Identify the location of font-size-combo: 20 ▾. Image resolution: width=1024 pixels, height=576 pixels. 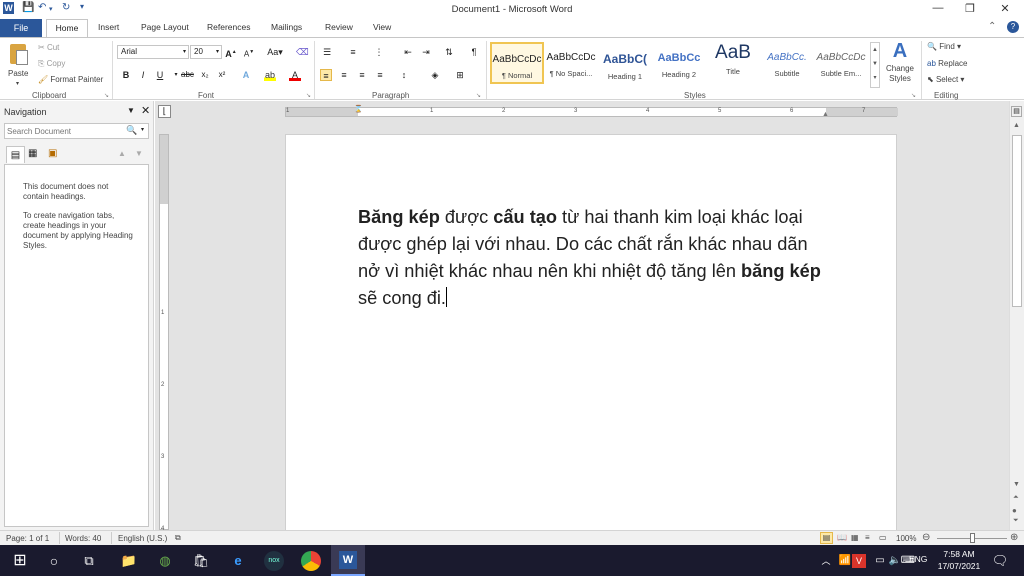
(206, 52).